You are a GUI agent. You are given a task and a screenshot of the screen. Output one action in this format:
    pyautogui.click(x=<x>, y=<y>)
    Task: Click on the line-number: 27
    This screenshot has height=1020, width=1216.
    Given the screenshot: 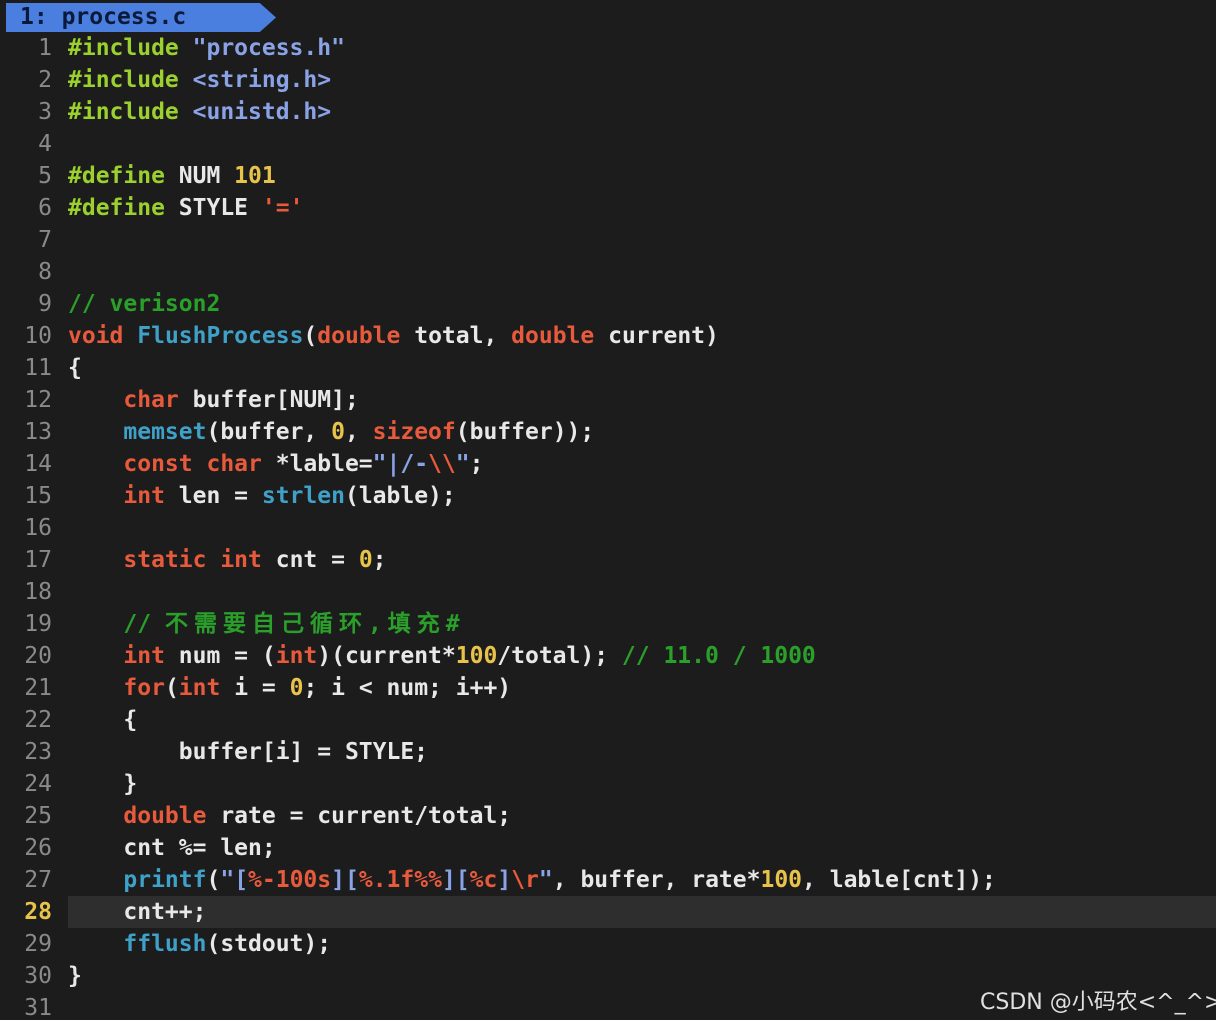 What is the action you would take?
    pyautogui.click(x=38, y=880)
    